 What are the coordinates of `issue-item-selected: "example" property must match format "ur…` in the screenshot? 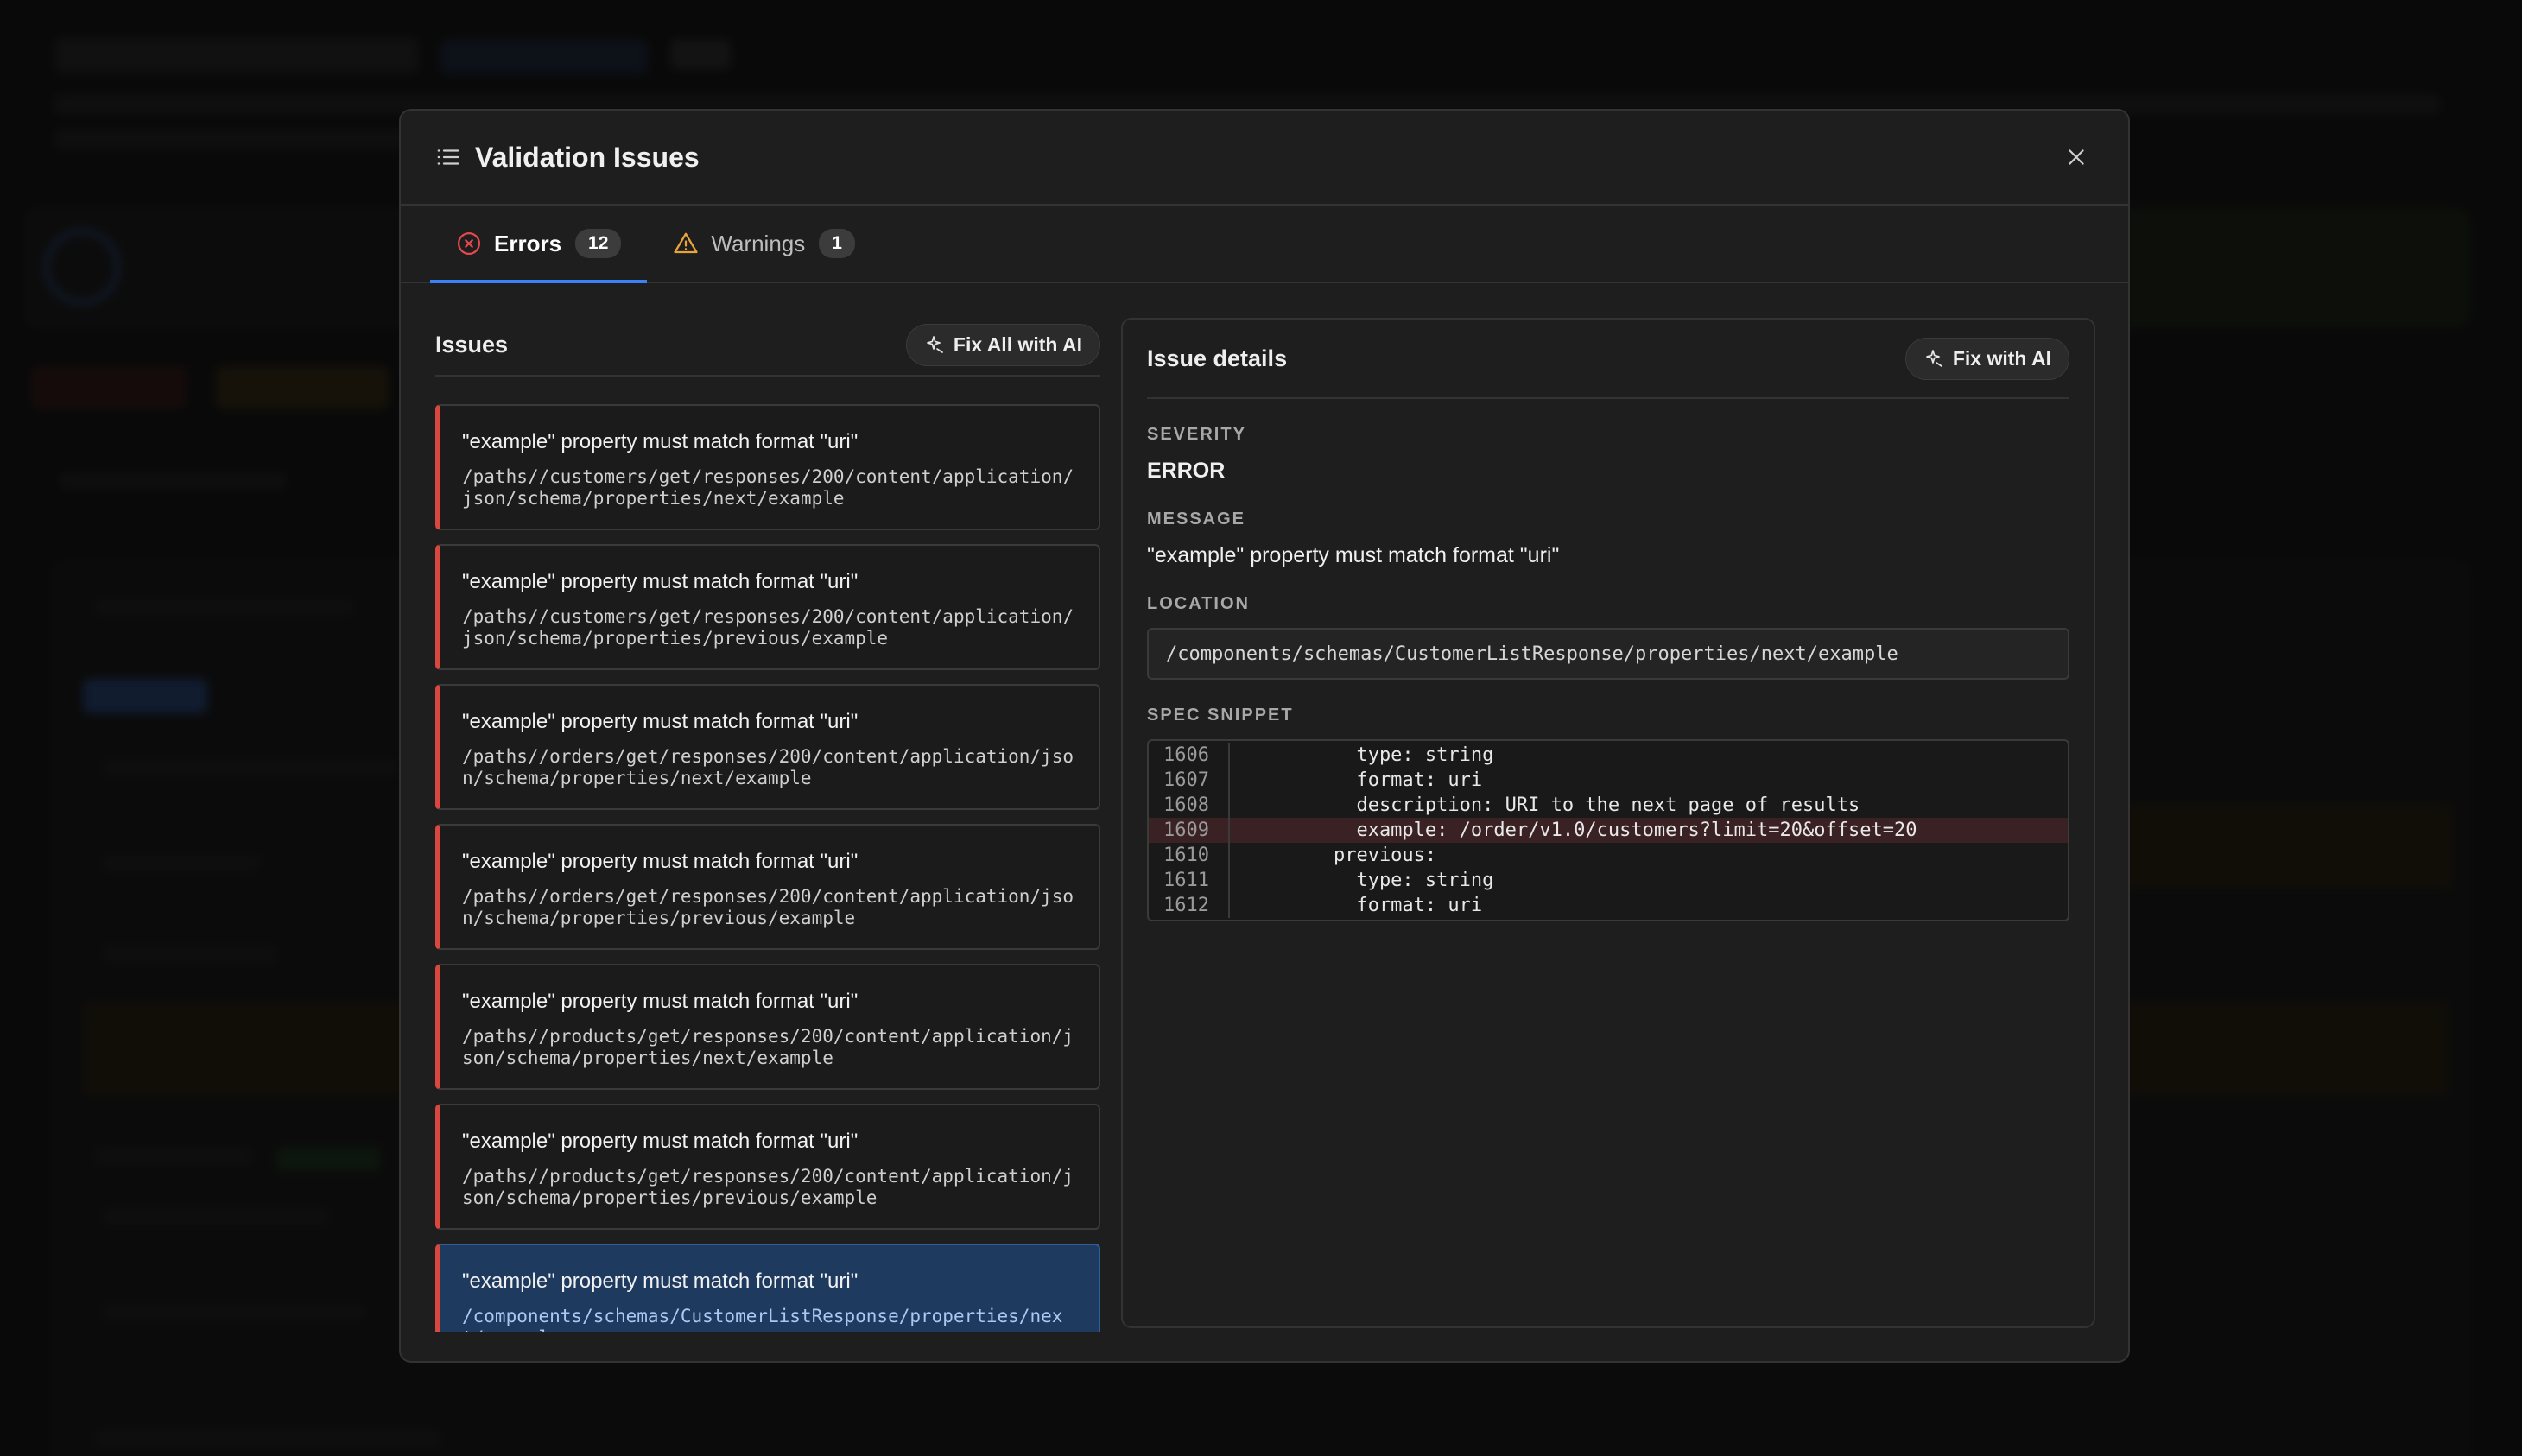 It's located at (768, 1288).